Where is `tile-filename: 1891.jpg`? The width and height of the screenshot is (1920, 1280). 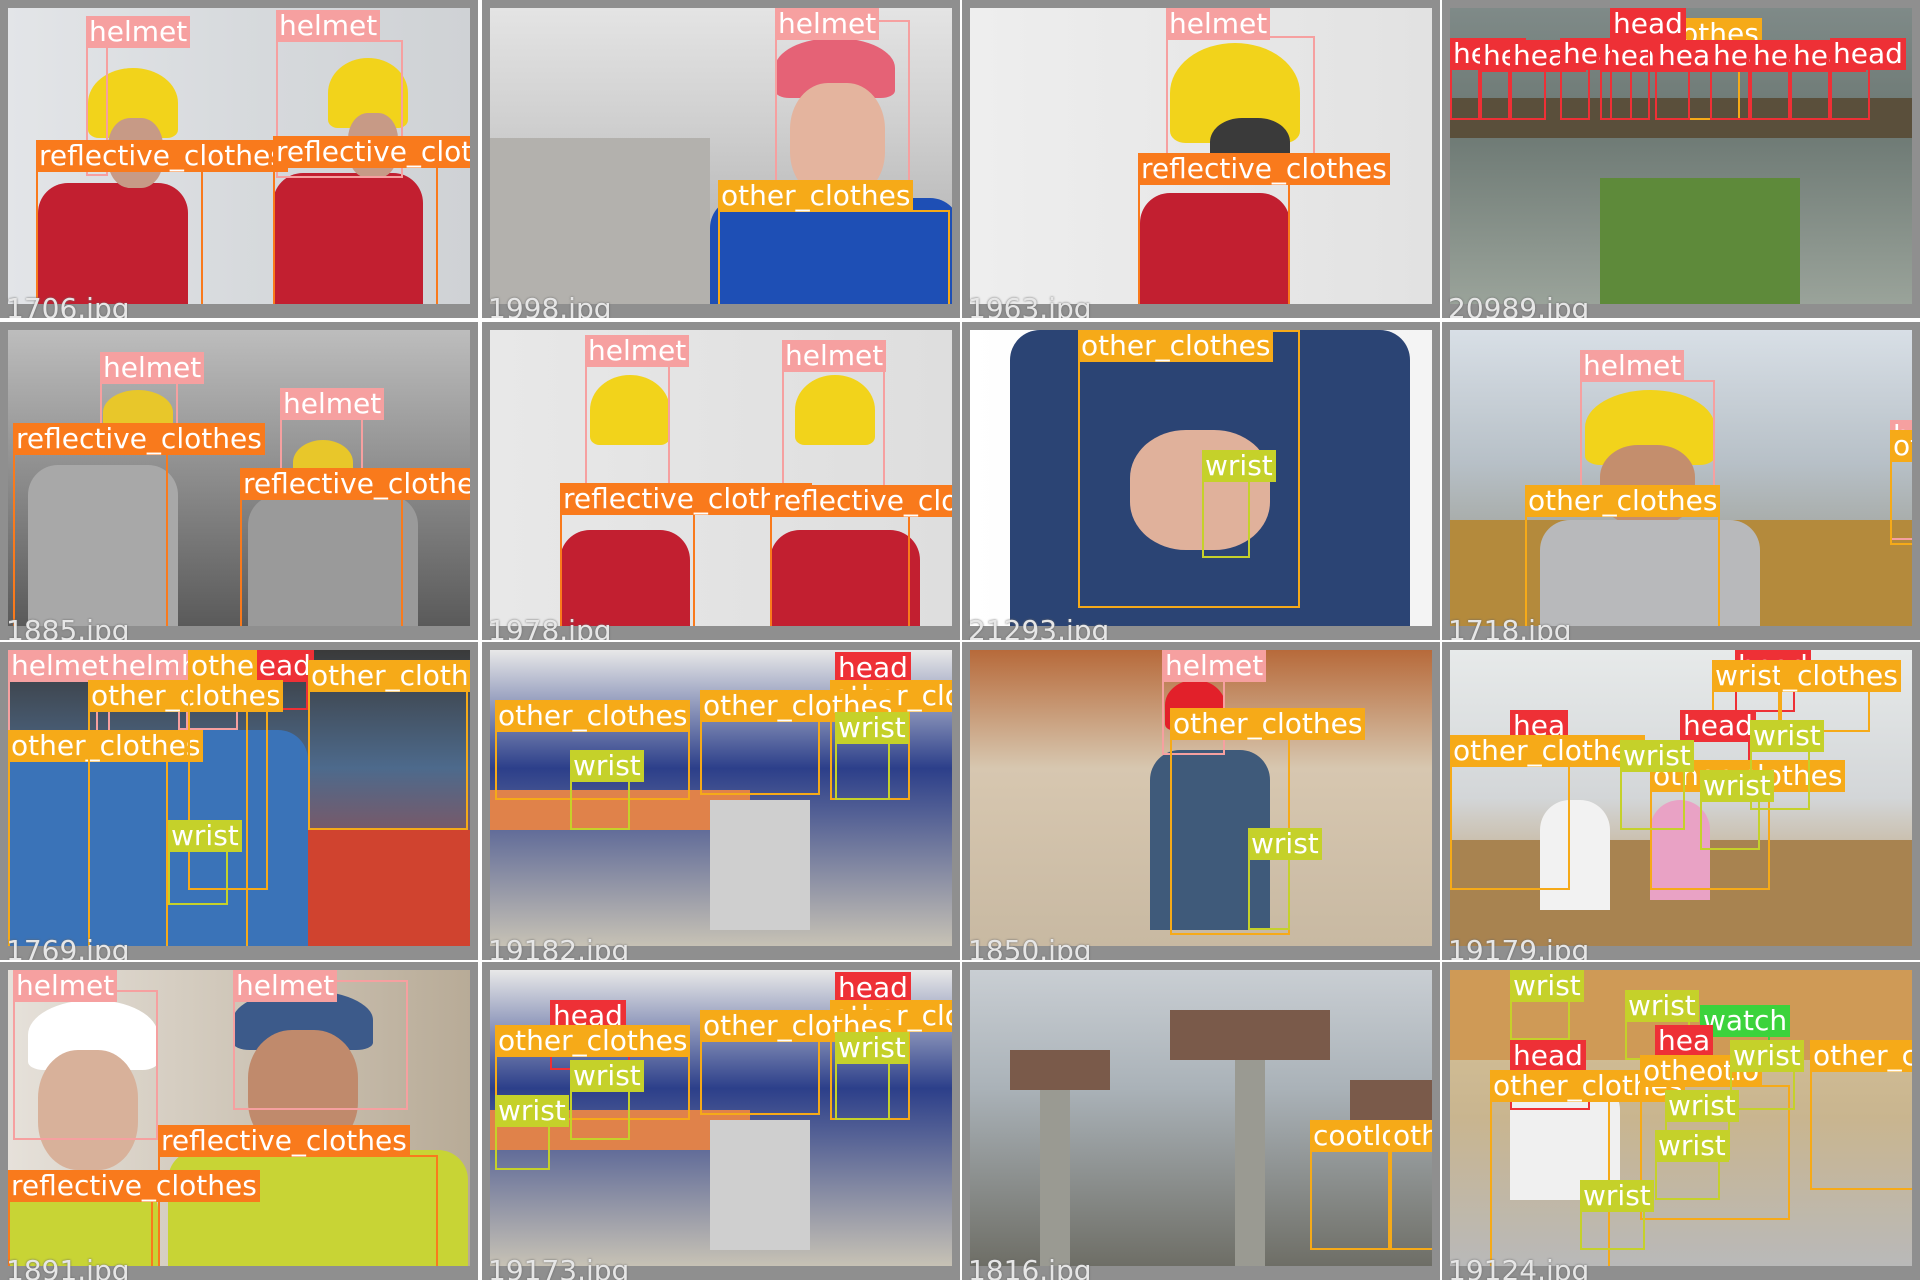
tile-filename: 1891.jpg is located at coordinates (68, 1267).